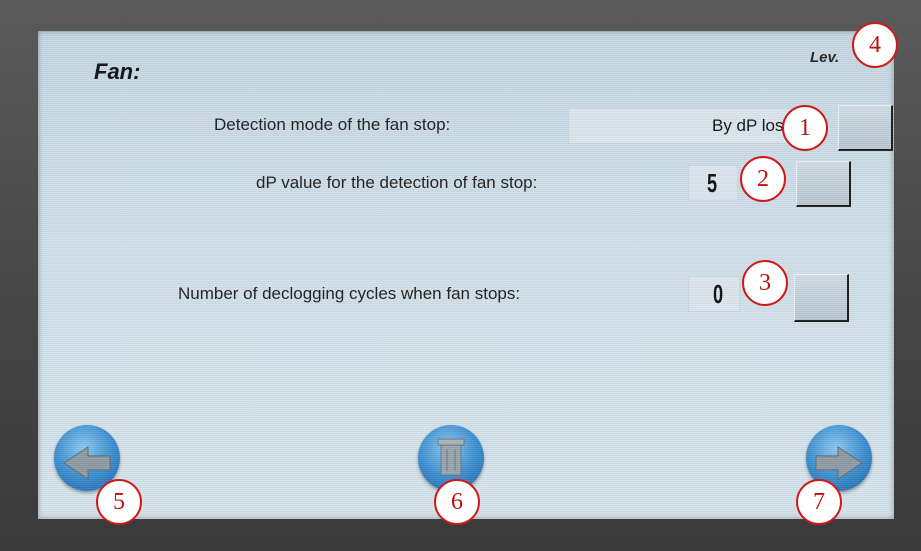 This screenshot has width=921, height=551. I want to click on annotation-marker-1: 1, so click(805, 128).